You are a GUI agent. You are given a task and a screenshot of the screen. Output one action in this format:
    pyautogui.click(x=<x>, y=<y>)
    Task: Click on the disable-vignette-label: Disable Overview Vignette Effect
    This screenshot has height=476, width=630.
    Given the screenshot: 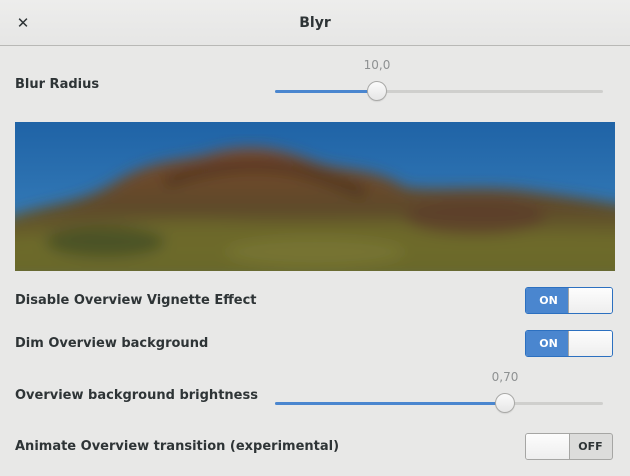 What is the action you would take?
    pyautogui.click(x=136, y=300)
    